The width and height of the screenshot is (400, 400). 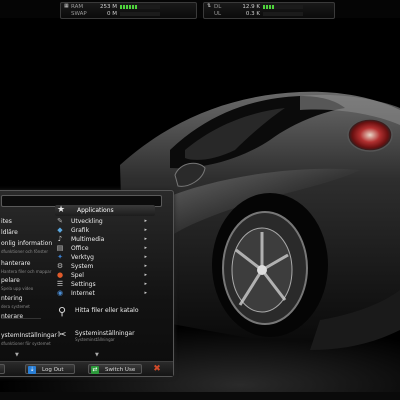 I want to click on download-fill, so click(x=269, y=6).